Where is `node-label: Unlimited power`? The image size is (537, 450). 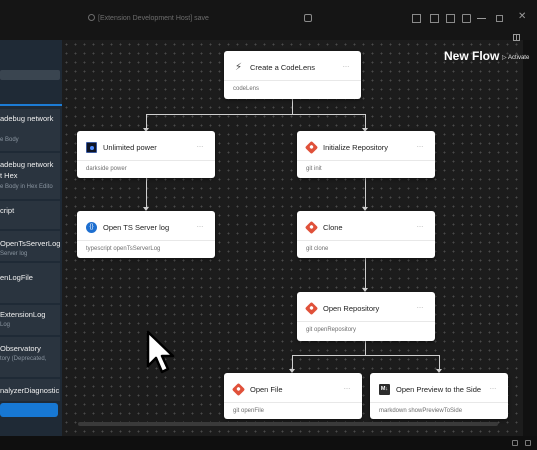 node-label: Unlimited power is located at coordinates (130, 147).